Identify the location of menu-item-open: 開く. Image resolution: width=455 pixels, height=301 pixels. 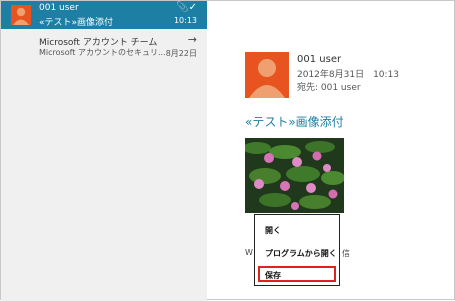
(273, 230).